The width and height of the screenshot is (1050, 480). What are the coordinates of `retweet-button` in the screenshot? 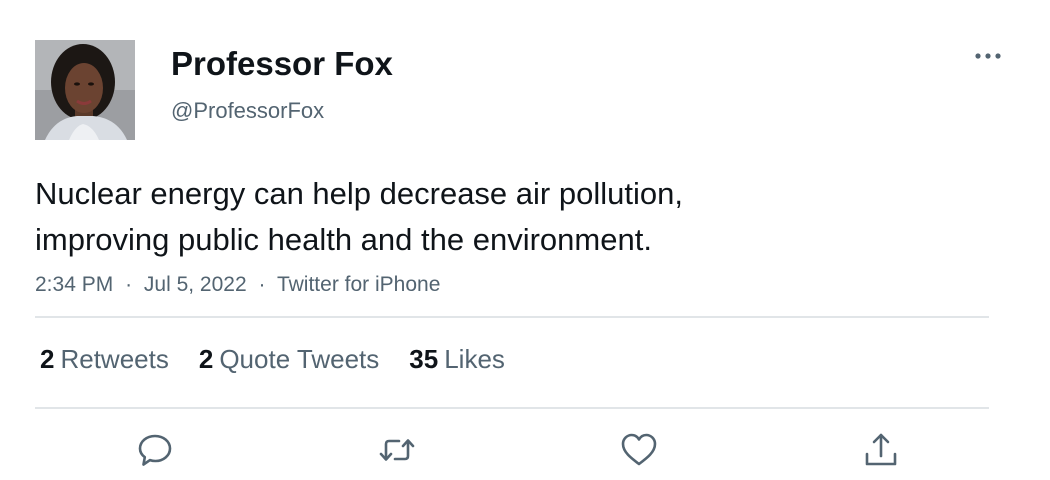 It's located at (397, 450).